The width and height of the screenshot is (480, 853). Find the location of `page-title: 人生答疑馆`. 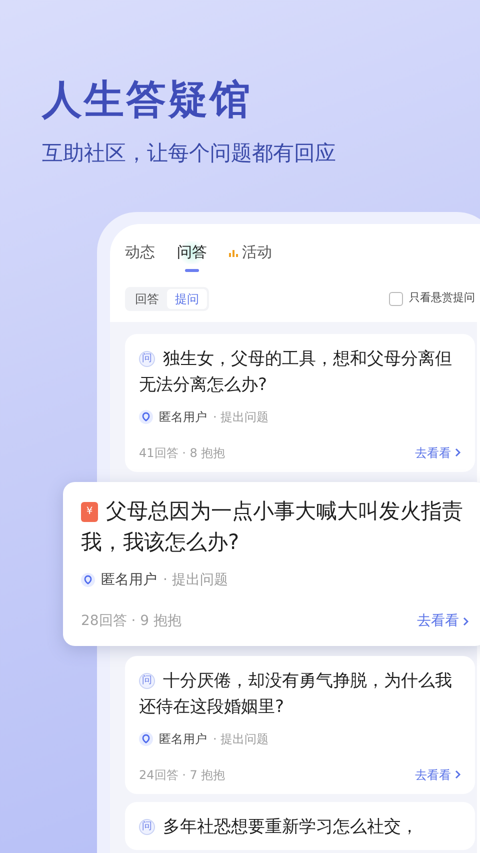

page-title: 人生答疑馆 is located at coordinates (147, 100).